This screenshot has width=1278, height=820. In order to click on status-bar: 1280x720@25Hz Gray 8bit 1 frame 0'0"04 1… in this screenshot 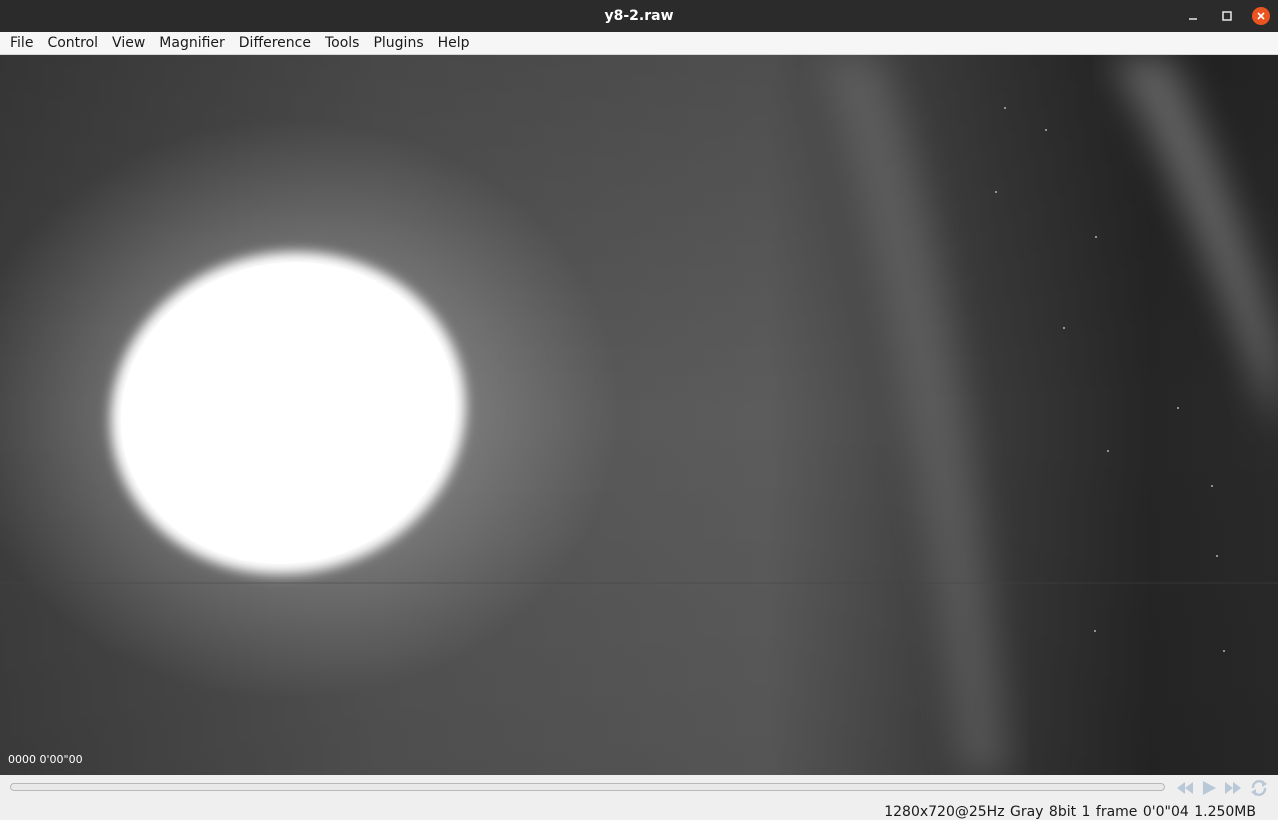, I will do `click(639, 810)`.